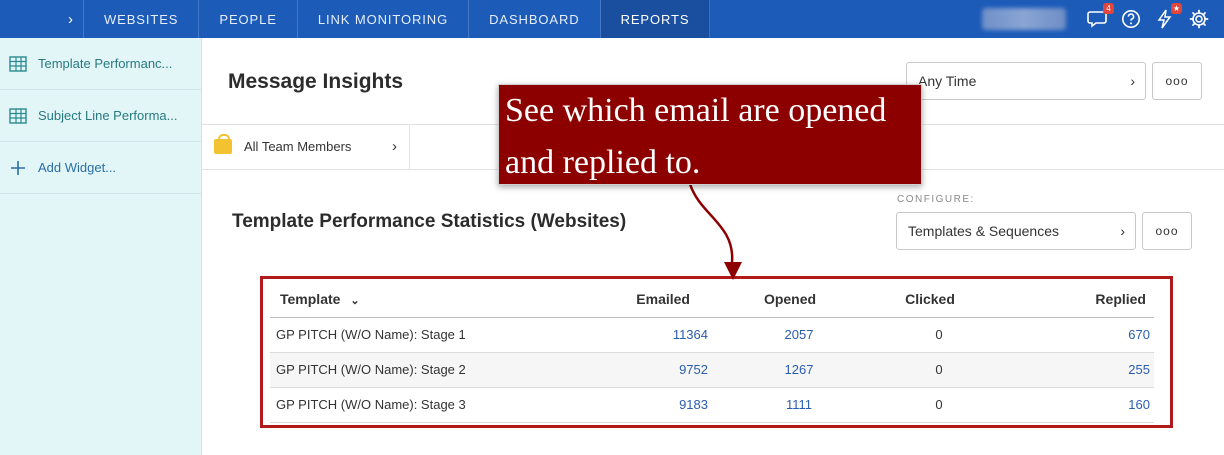 The height and width of the screenshot is (455, 1224). What do you see at coordinates (1026, 81) in the screenshot?
I see `time-range-select: Any Time ›` at bounding box center [1026, 81].